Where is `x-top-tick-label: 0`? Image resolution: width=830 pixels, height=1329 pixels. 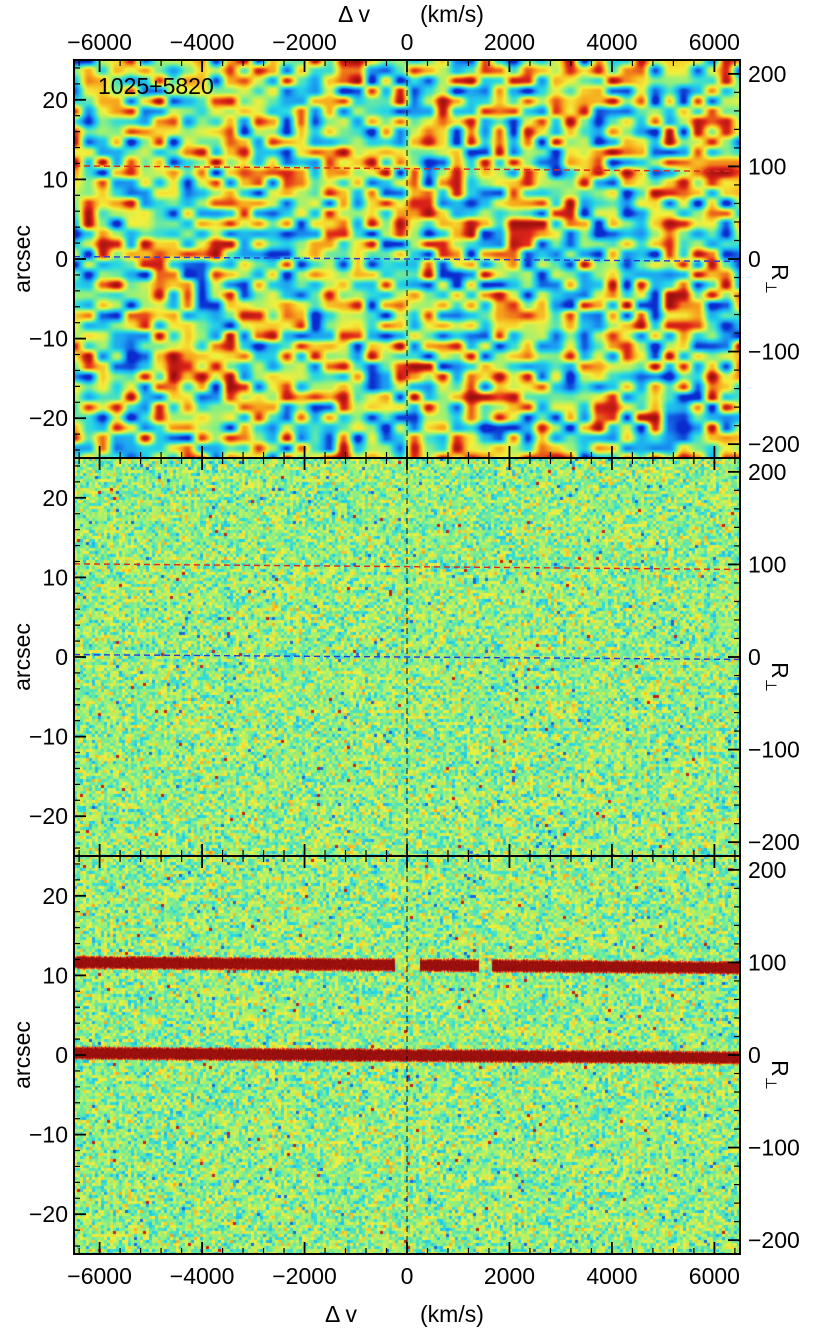 x-top-tick-label: 0 is located at coordinates (407, 42).